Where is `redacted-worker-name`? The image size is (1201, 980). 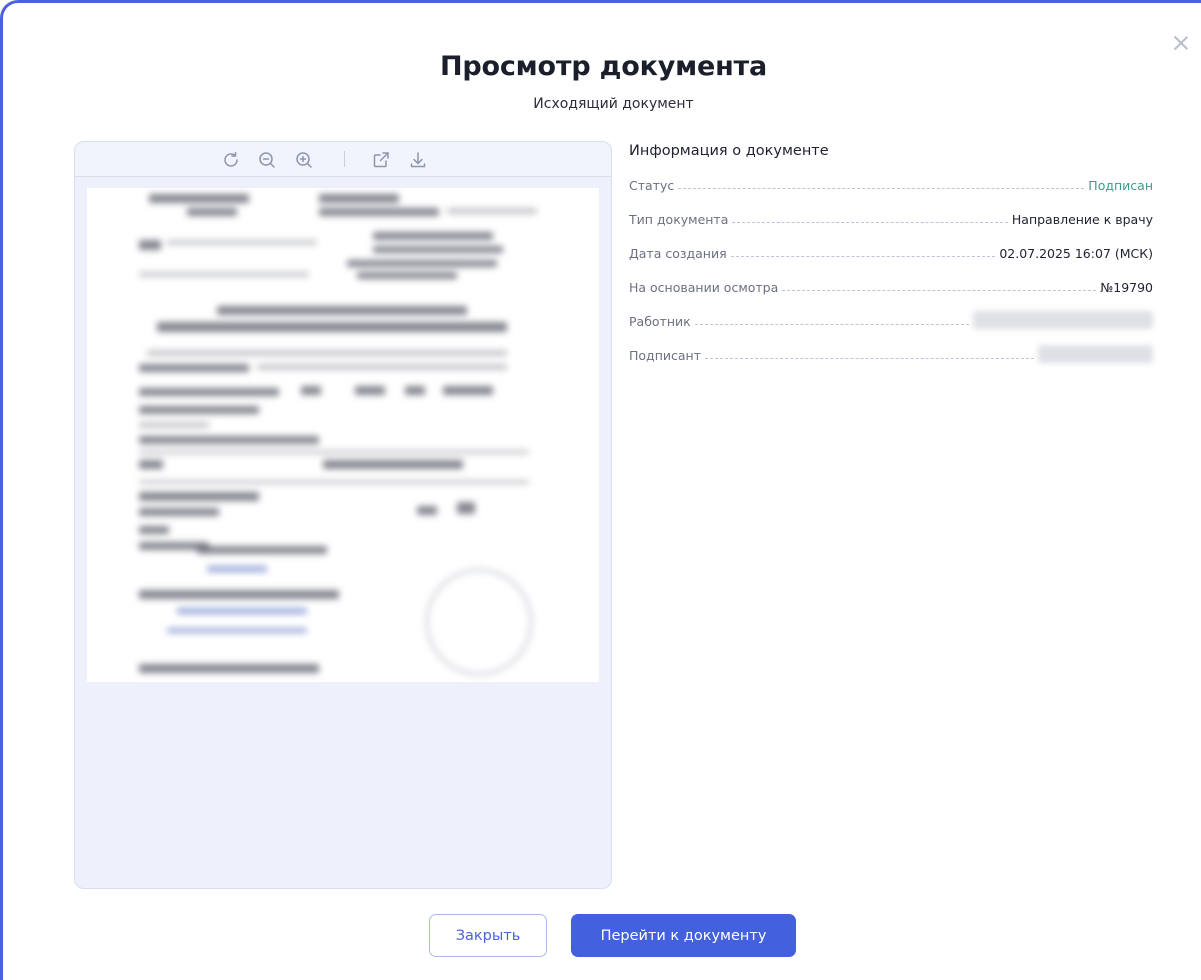
redacted-worker-name is located at coordinates (1063, 320).